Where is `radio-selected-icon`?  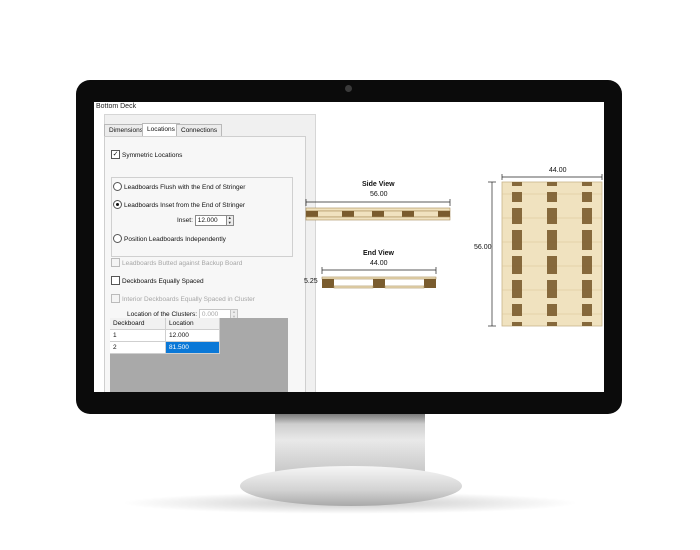
radio-selected-icon is located at coordinates (117, 204).